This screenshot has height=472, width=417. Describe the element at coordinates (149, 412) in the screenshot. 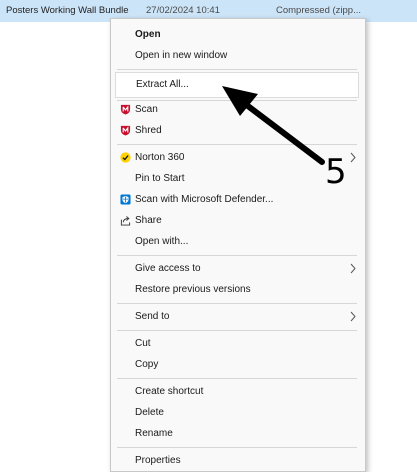

I see `menu-item-label: Delete` at that location.